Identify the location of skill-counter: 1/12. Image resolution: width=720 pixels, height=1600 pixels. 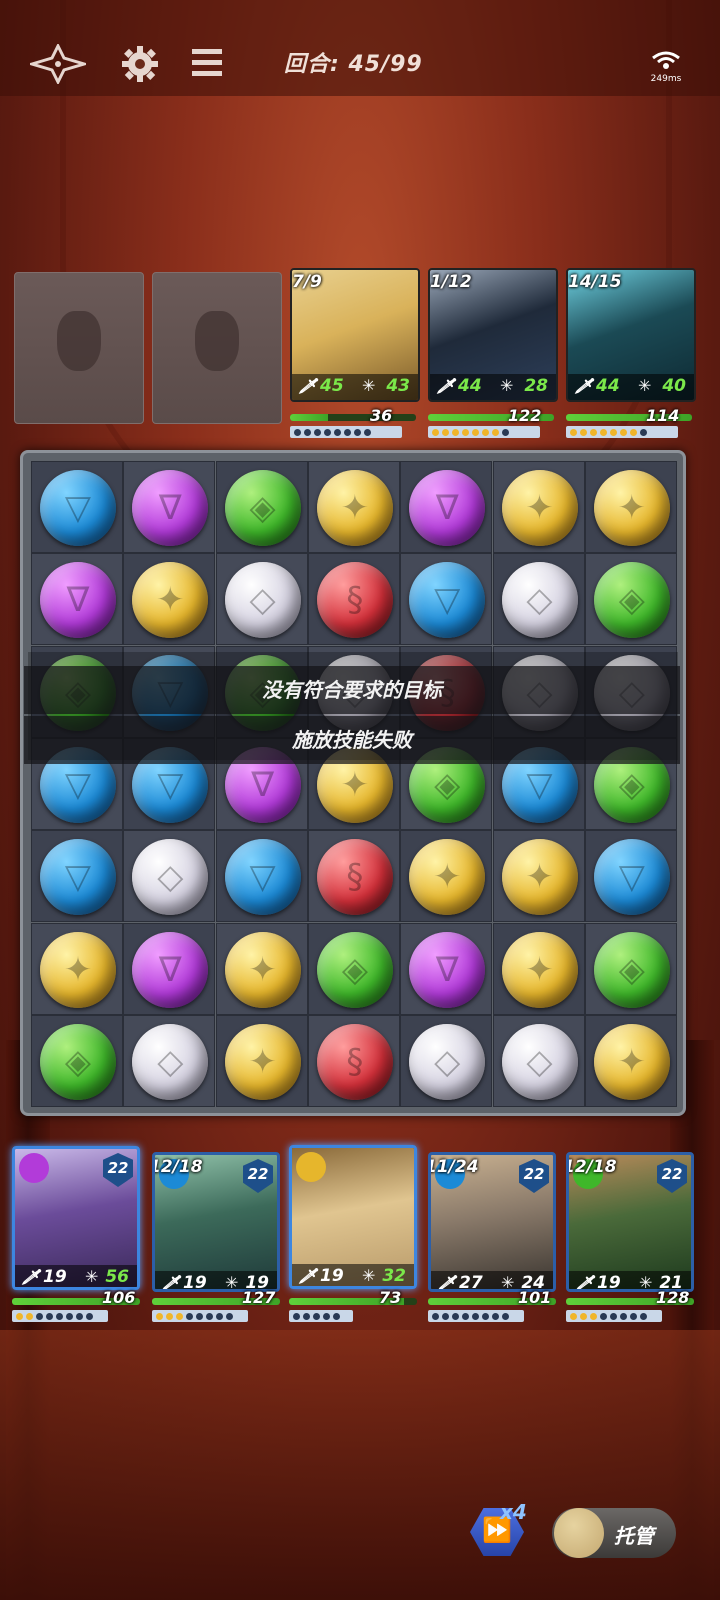
(451, 282).